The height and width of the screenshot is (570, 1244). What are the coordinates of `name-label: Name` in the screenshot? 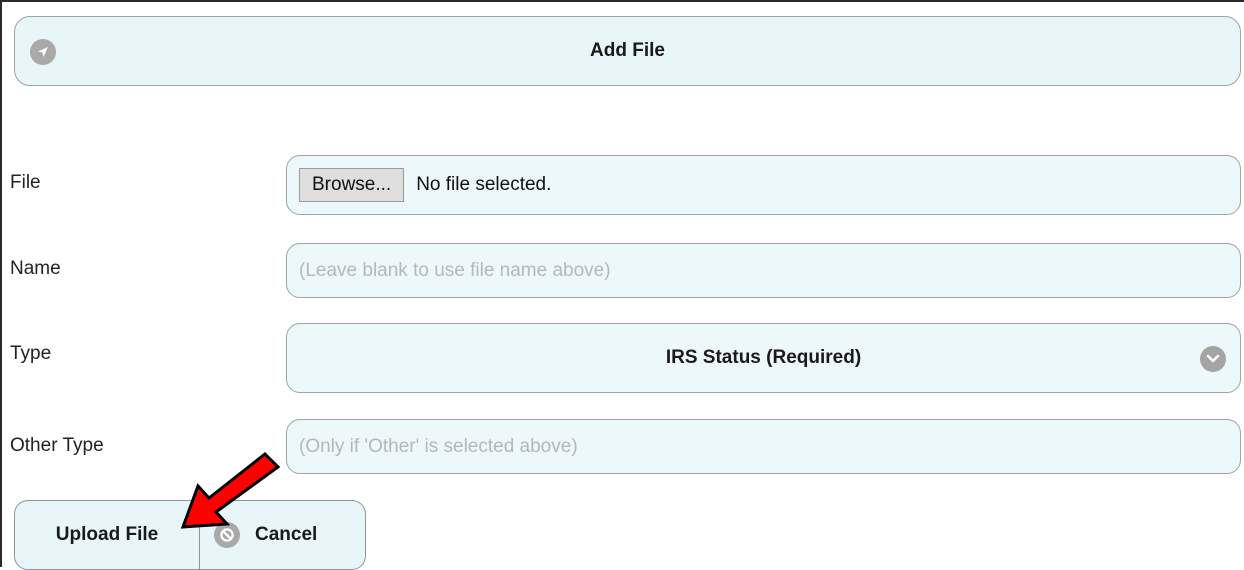 It's located at (35, 268).